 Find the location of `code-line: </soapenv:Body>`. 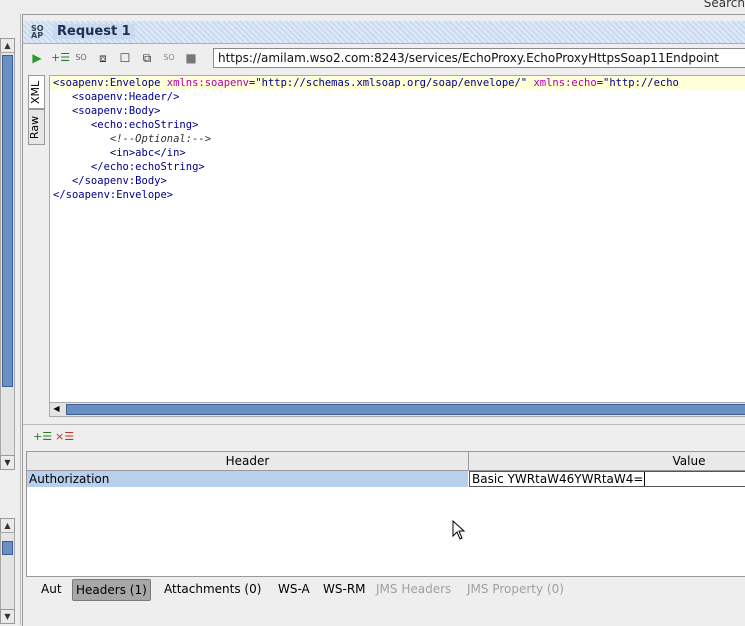

code-line: </soapenv:Body> is located at coordinates (110, 181).